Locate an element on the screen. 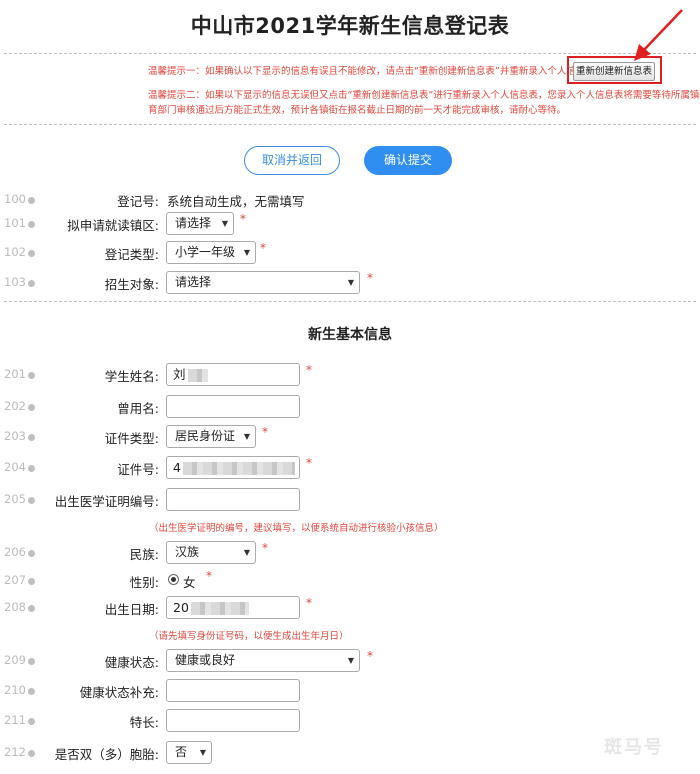  former-name-input is located at coordinates (233, 406).